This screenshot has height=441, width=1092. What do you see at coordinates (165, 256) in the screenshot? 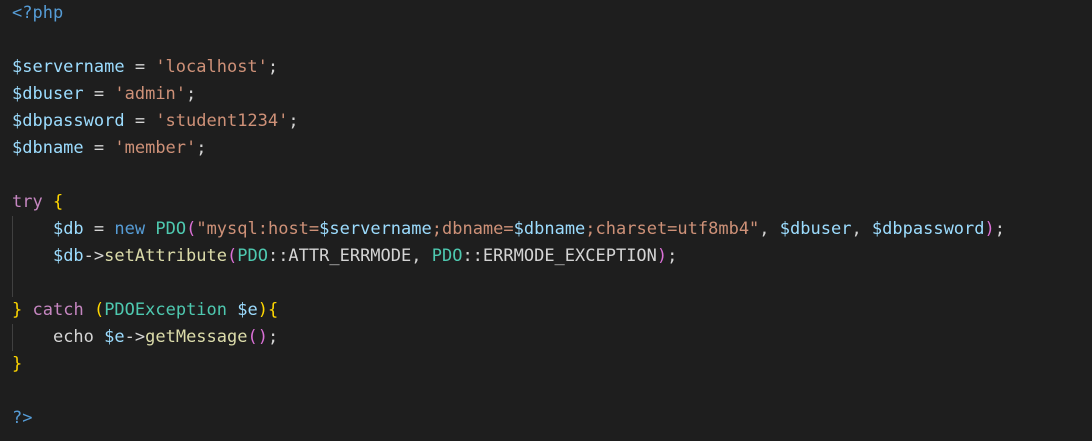
I see `code-token: setAttribute` at bounding box center [165, 256].